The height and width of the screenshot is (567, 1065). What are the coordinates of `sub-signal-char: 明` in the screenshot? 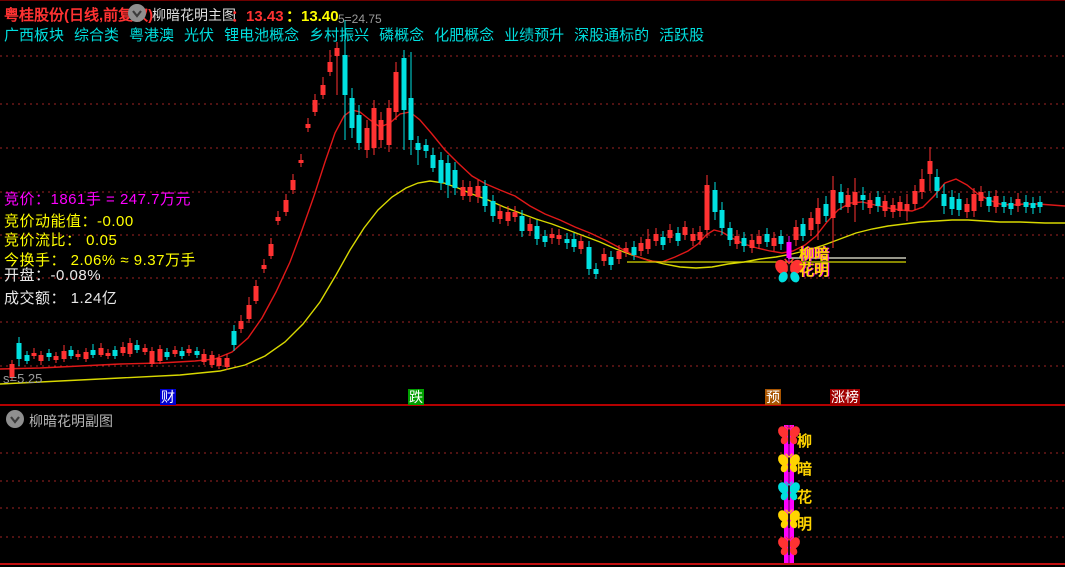 It's located at (805, 524).